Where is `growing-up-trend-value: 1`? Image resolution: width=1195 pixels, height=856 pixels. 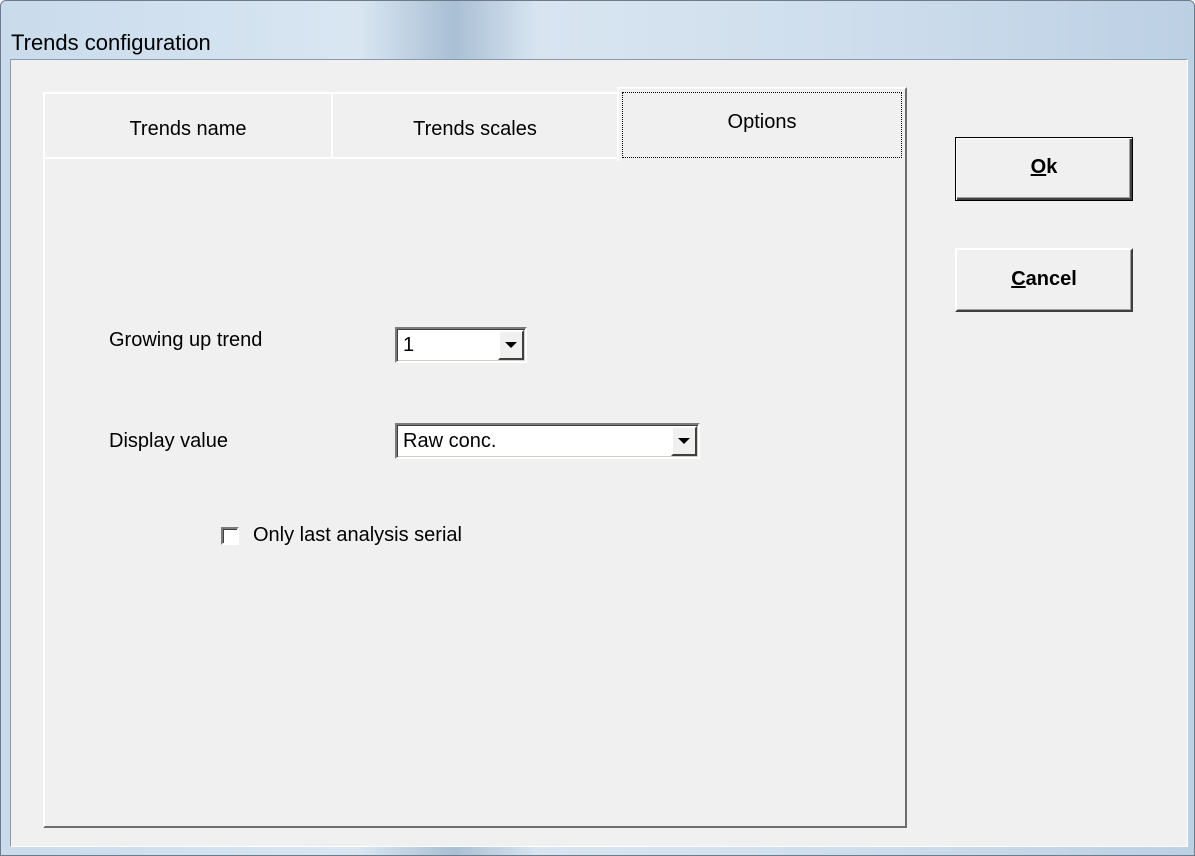 growing-up-trend-value: 1 is located at coordinates (409, 345).